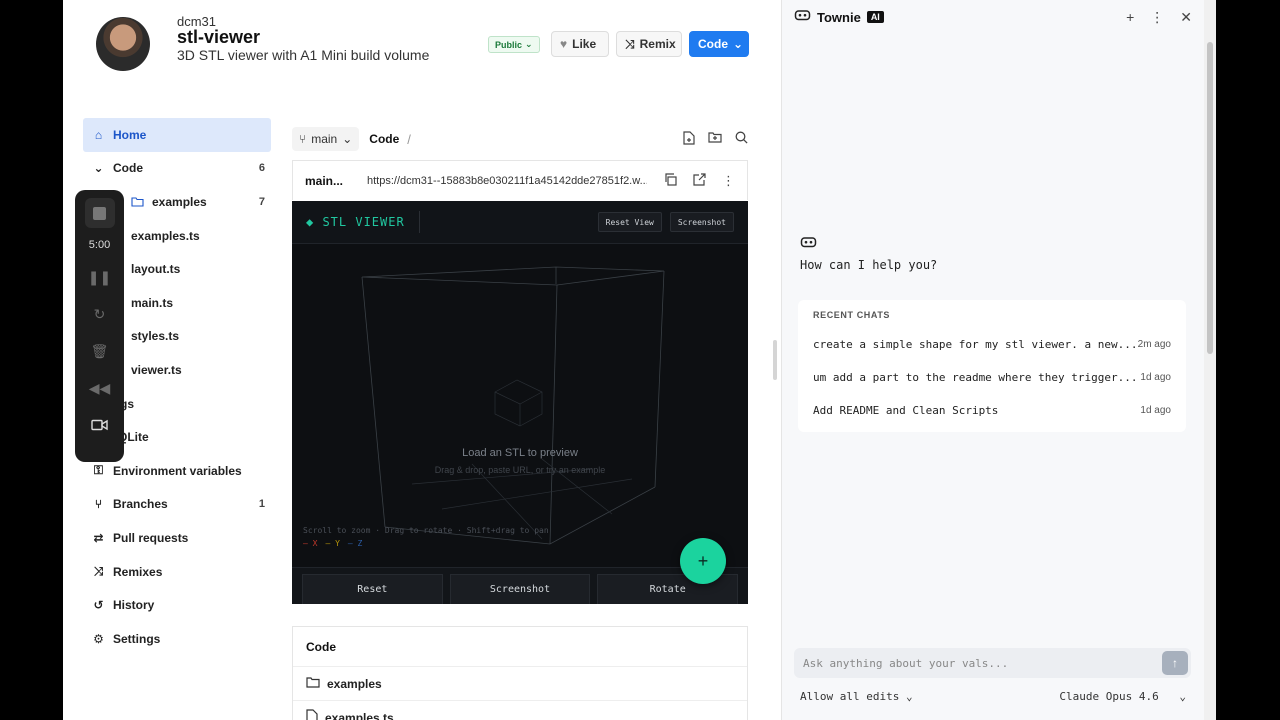 The image size is (1280, 720). Describe the element at coordinates (1175, 663) in the screenshot. I see `send-button: ↑` at that location.